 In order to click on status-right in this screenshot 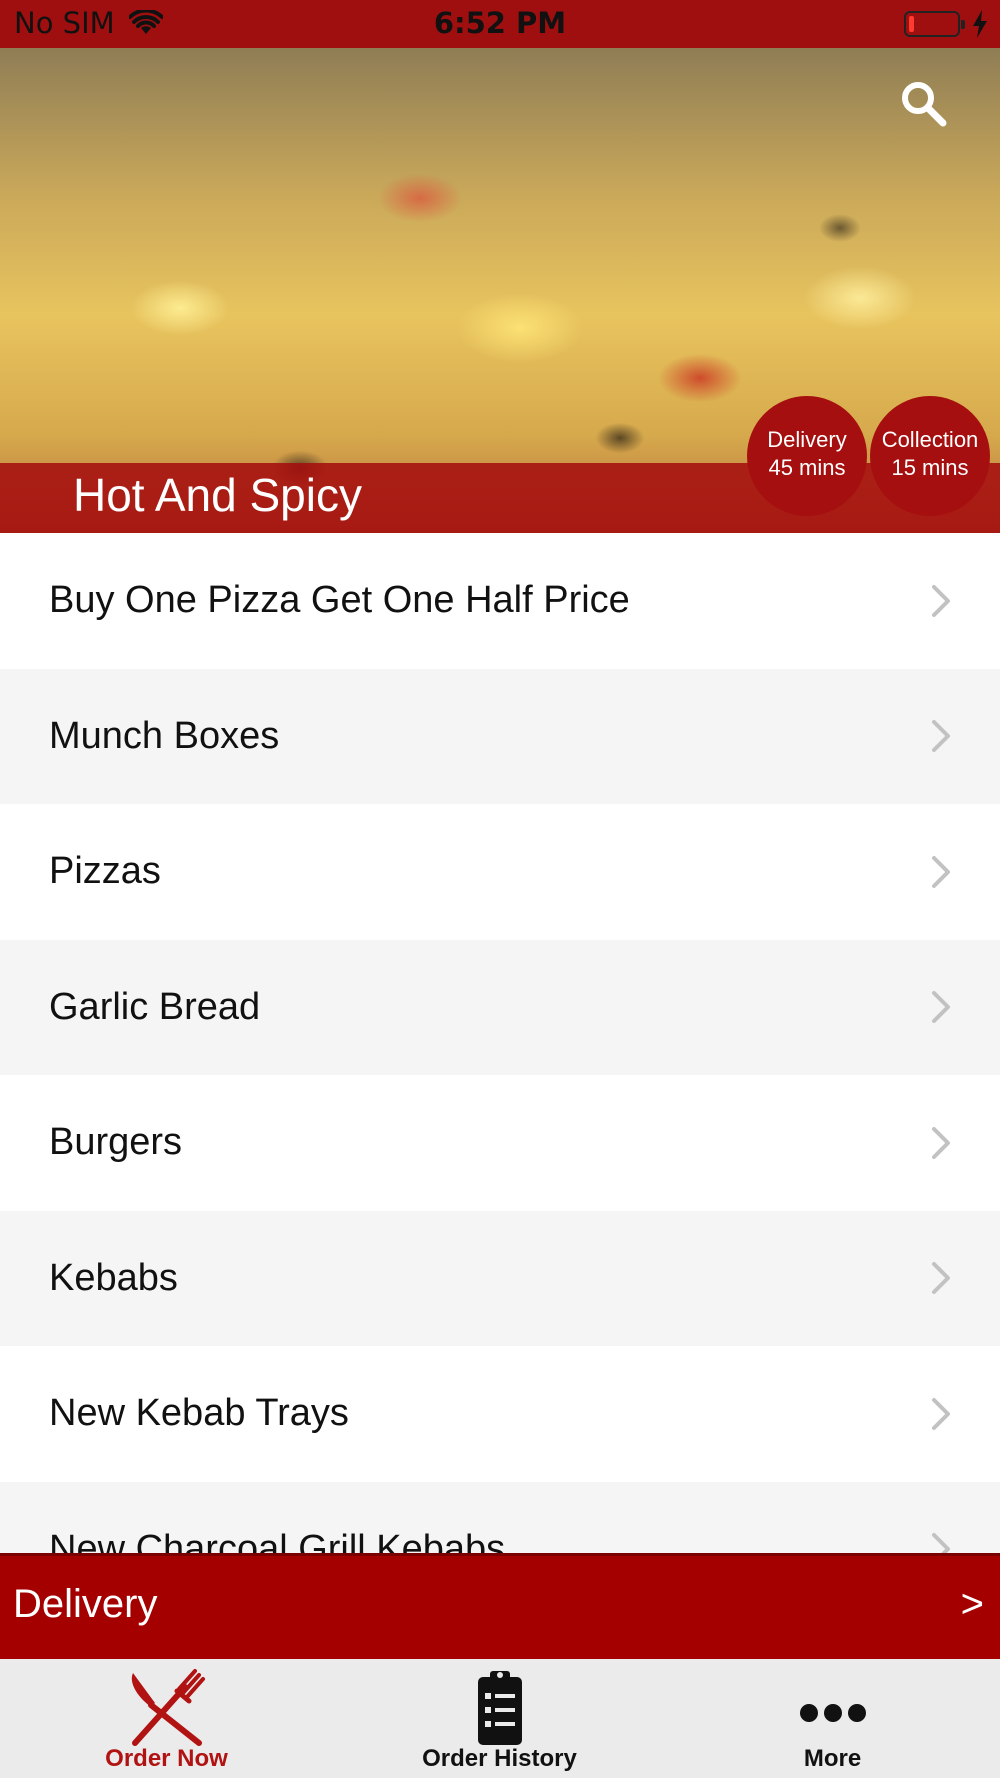, I will do `click(946, 24)`.